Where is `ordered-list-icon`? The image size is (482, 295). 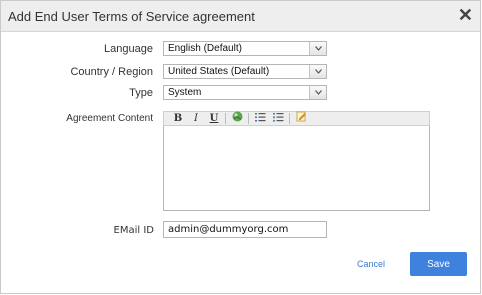
ordered-list-icon is located at coordinates (260, 119).